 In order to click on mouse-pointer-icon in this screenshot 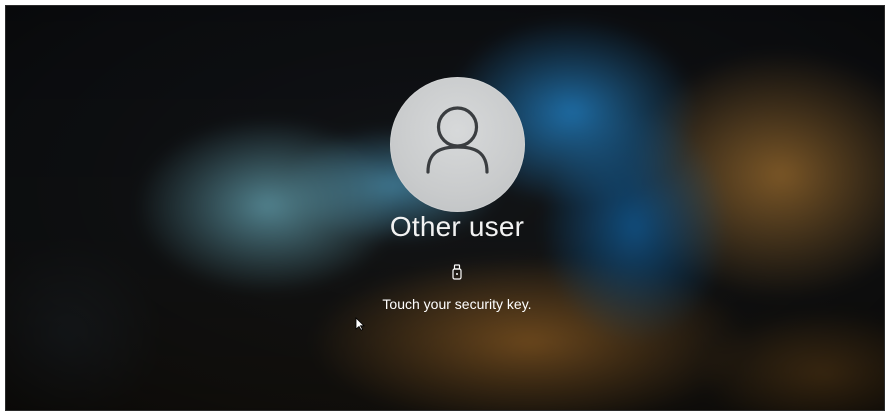, I will do `click(360, 324)`.